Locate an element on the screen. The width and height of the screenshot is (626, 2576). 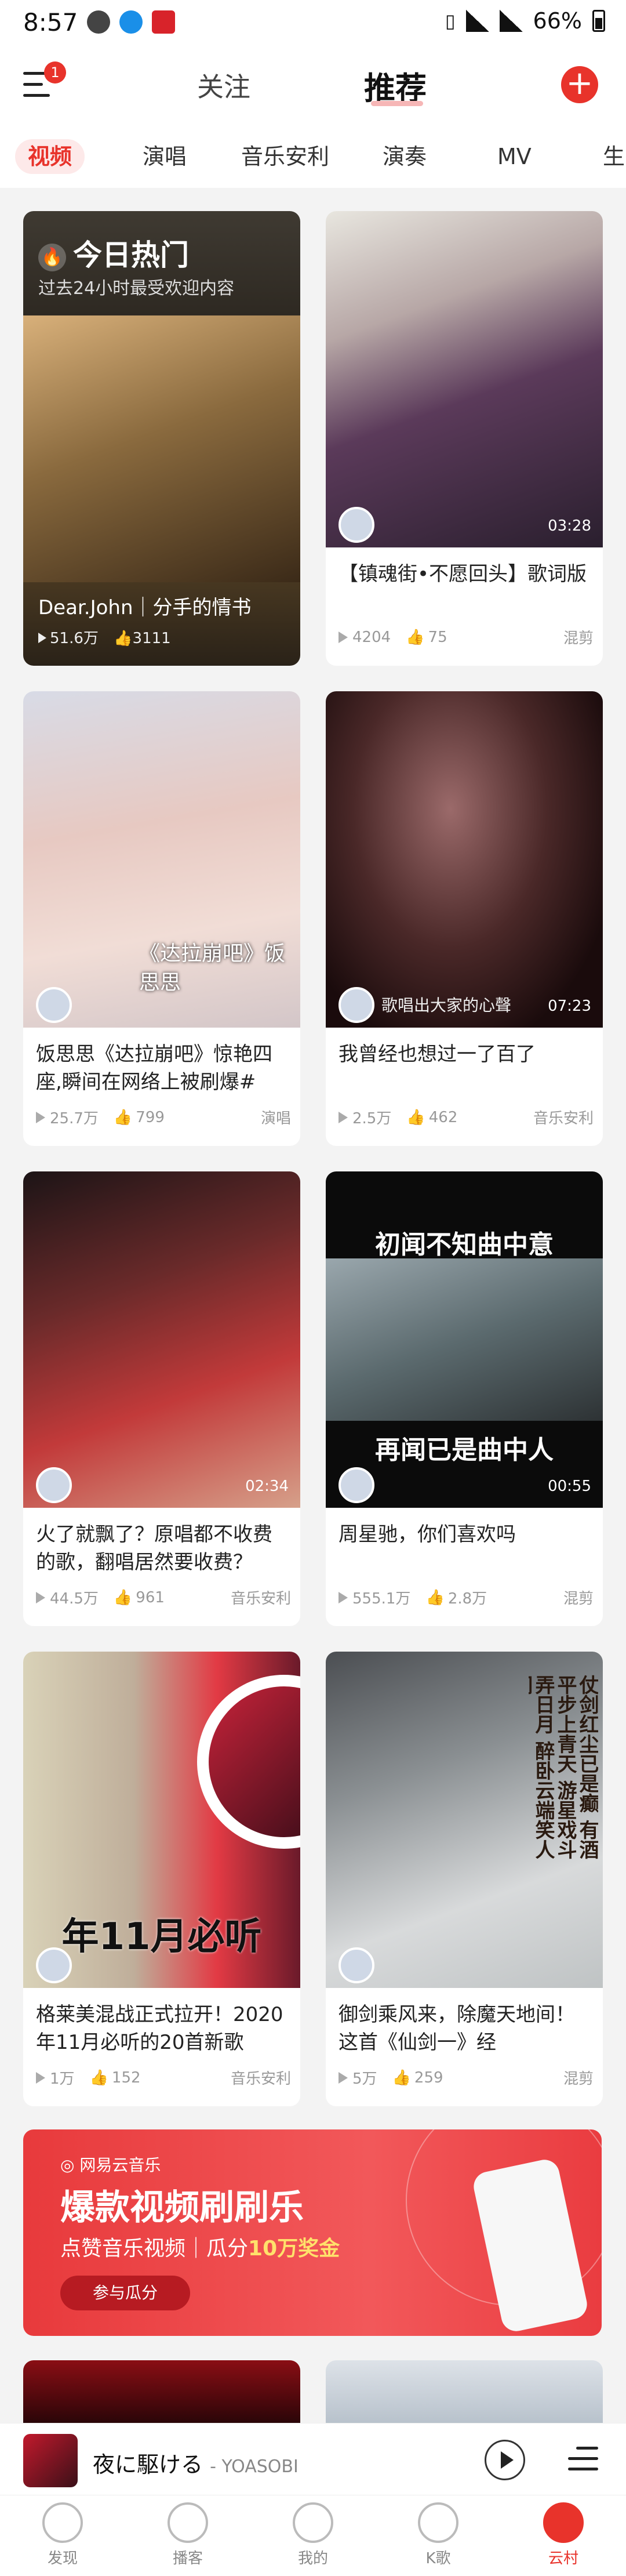
category-perform: 演奏 is located at coordinates (405, 156).